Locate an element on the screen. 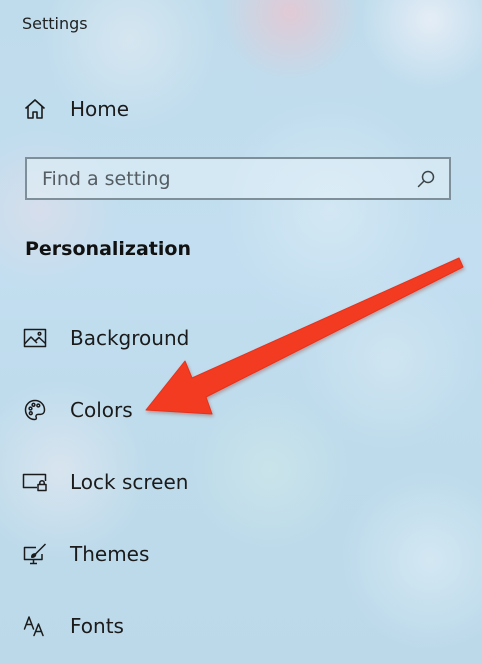  lock-screen-icon is located at coordinates (35, 482).